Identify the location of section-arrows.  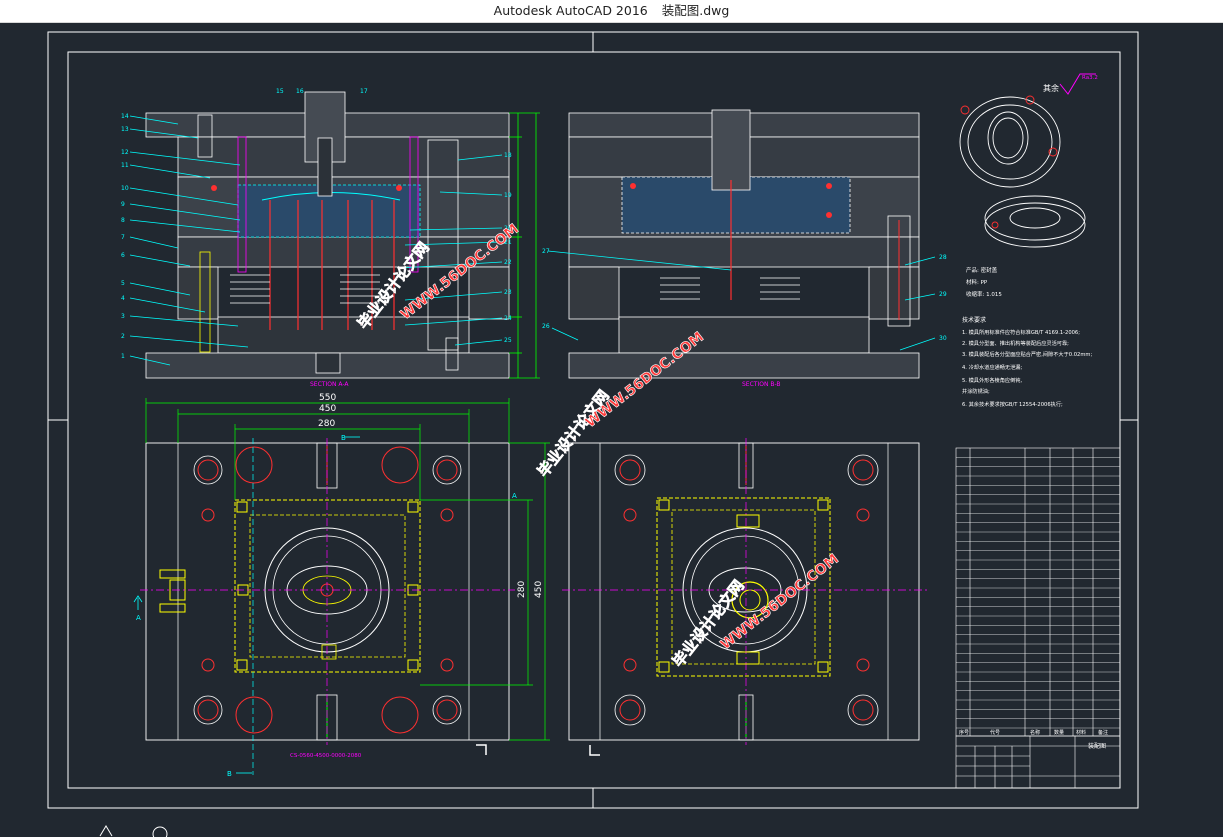
(246, 605).